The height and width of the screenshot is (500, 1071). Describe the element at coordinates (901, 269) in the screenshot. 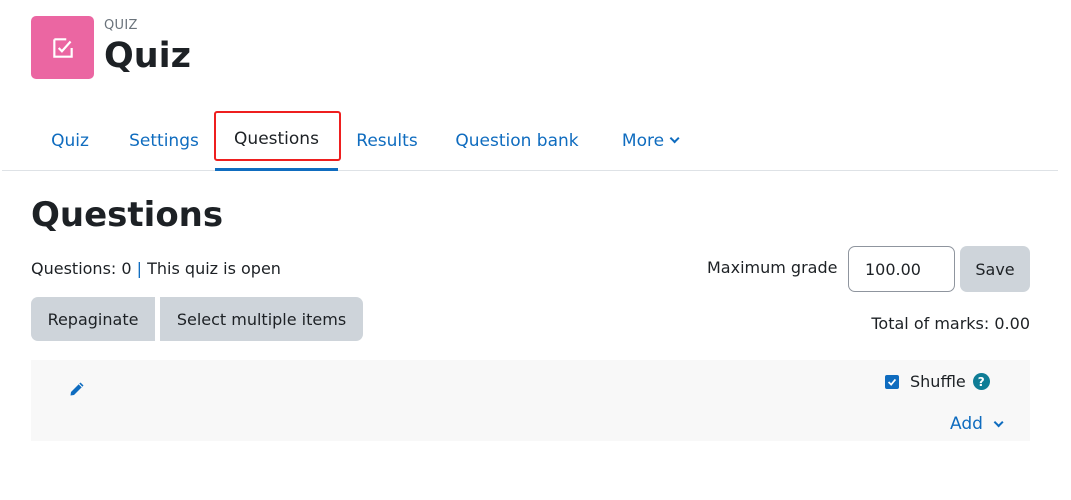

I see `maximum-grade-input` at that location.